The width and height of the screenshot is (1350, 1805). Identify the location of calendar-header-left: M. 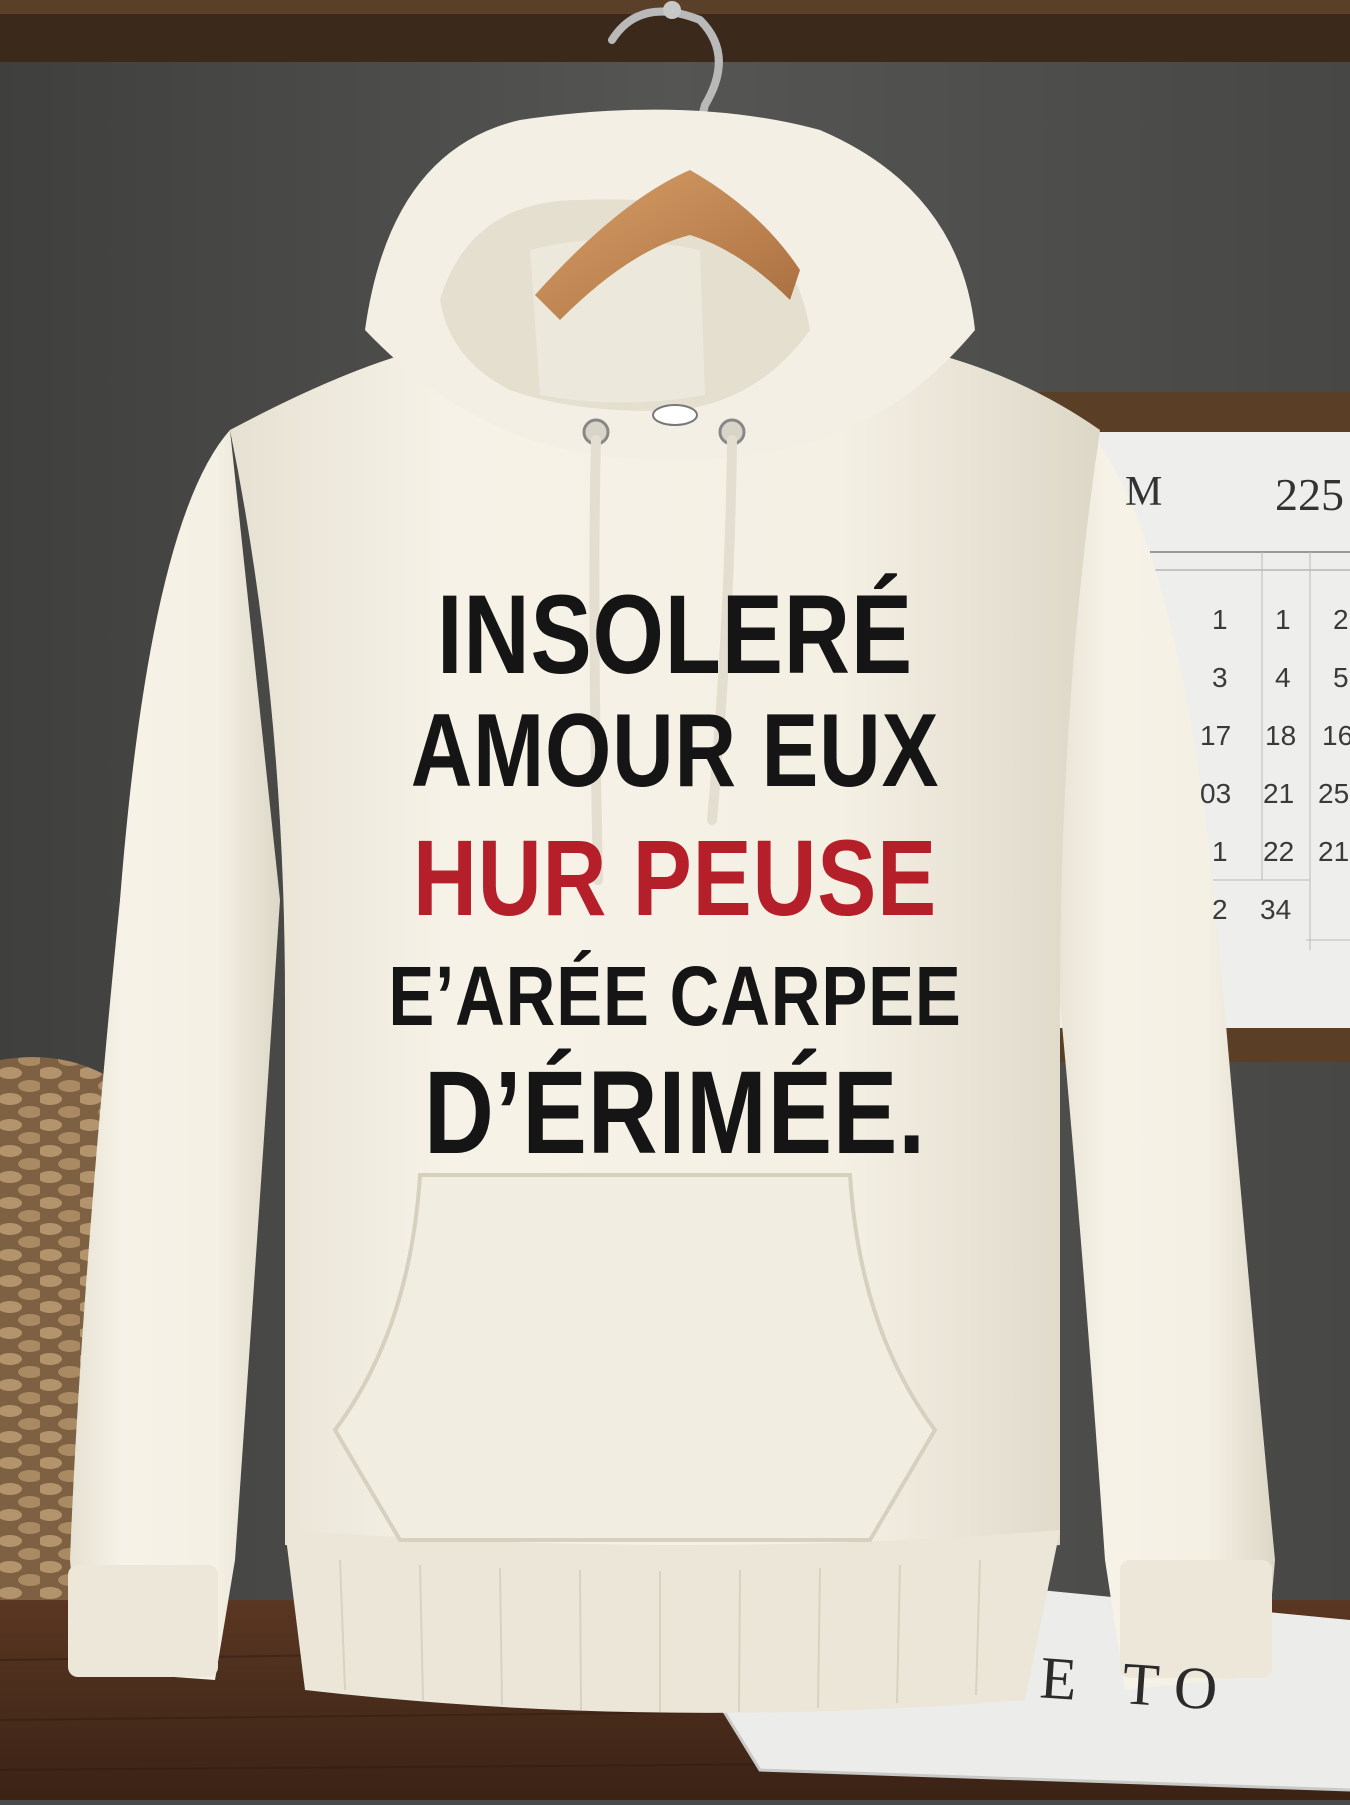
(1144, 492).